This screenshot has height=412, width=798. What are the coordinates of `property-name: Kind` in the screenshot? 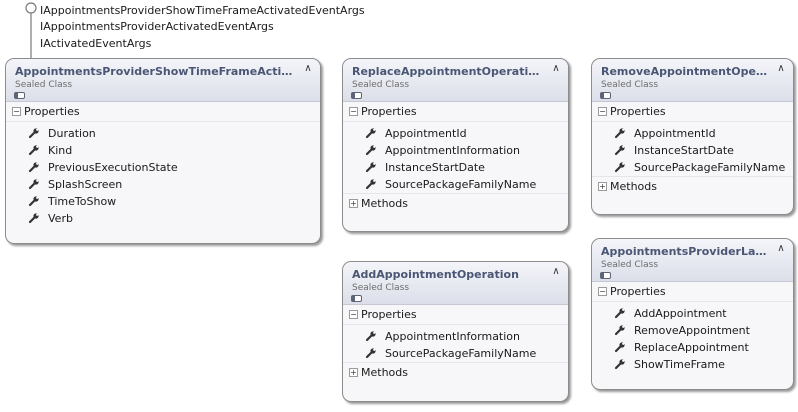 It's located at (60, 150).